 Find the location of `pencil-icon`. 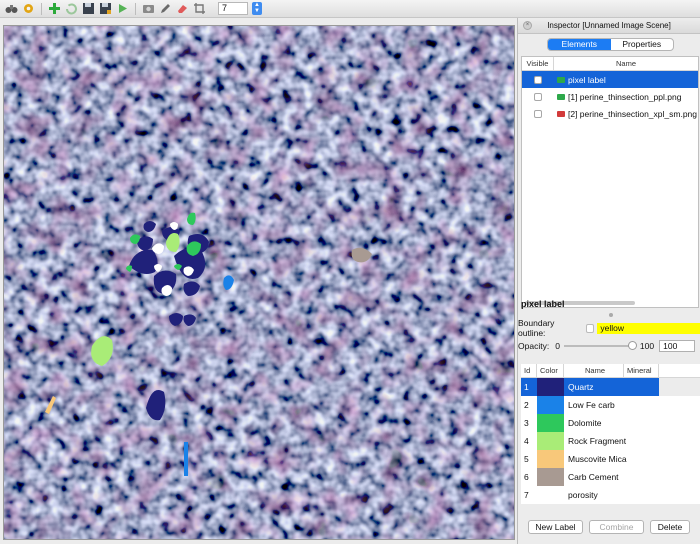

pencil-icon is located at coordinates (165, 8).